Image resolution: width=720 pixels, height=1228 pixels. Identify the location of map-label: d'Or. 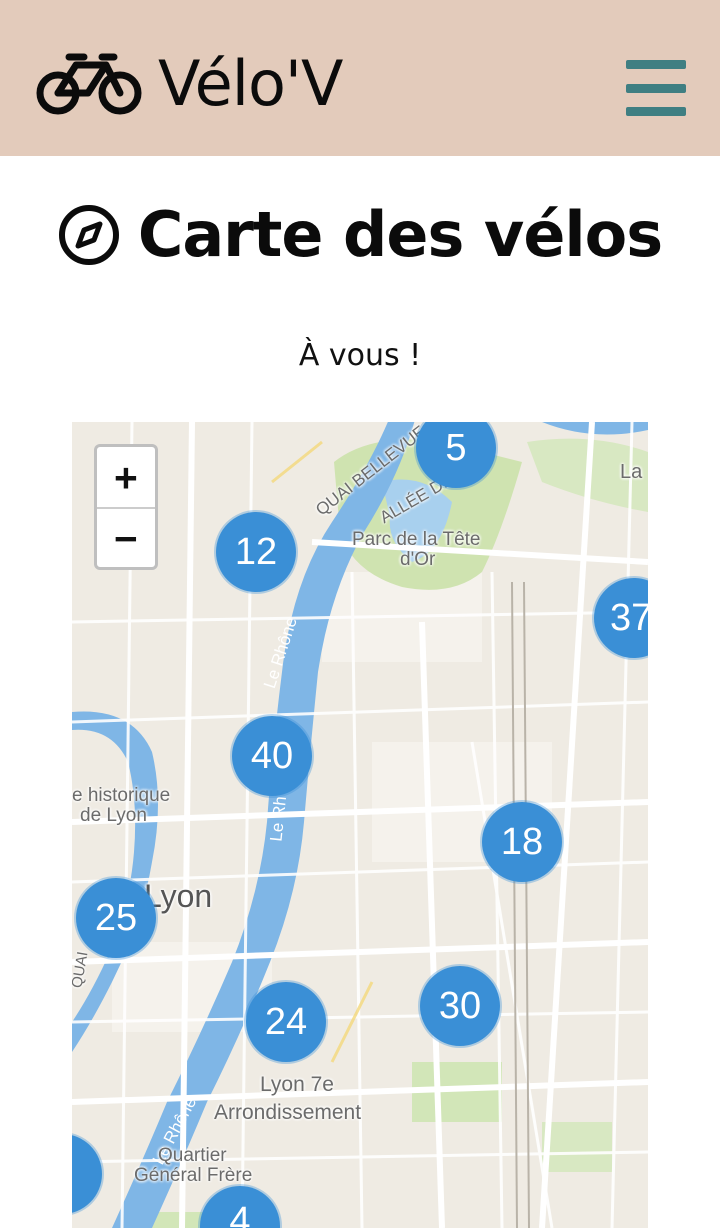
(418, 559).